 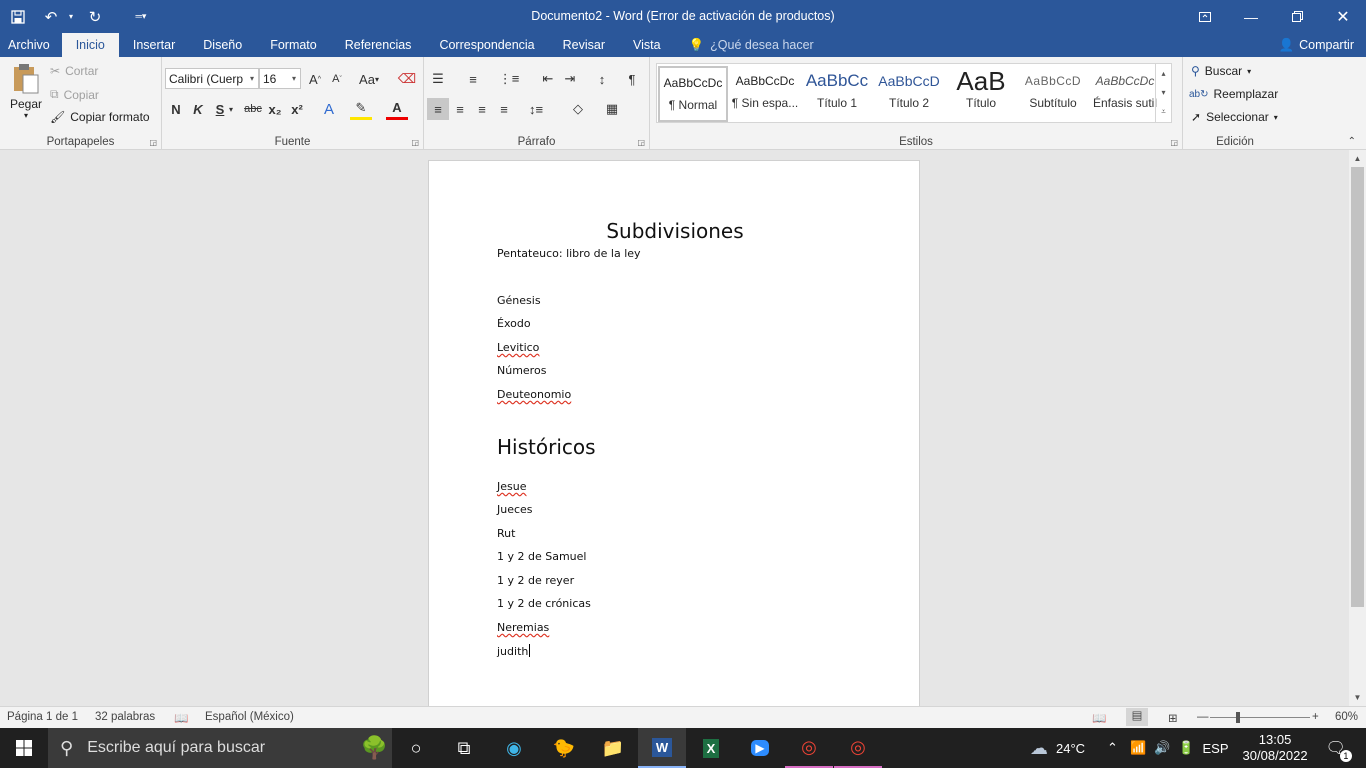 What do you see at coordinates (407, 79) in the screenshot?
I see `clear-formatting-icon: ⌫` at bounding box center [407, 79].